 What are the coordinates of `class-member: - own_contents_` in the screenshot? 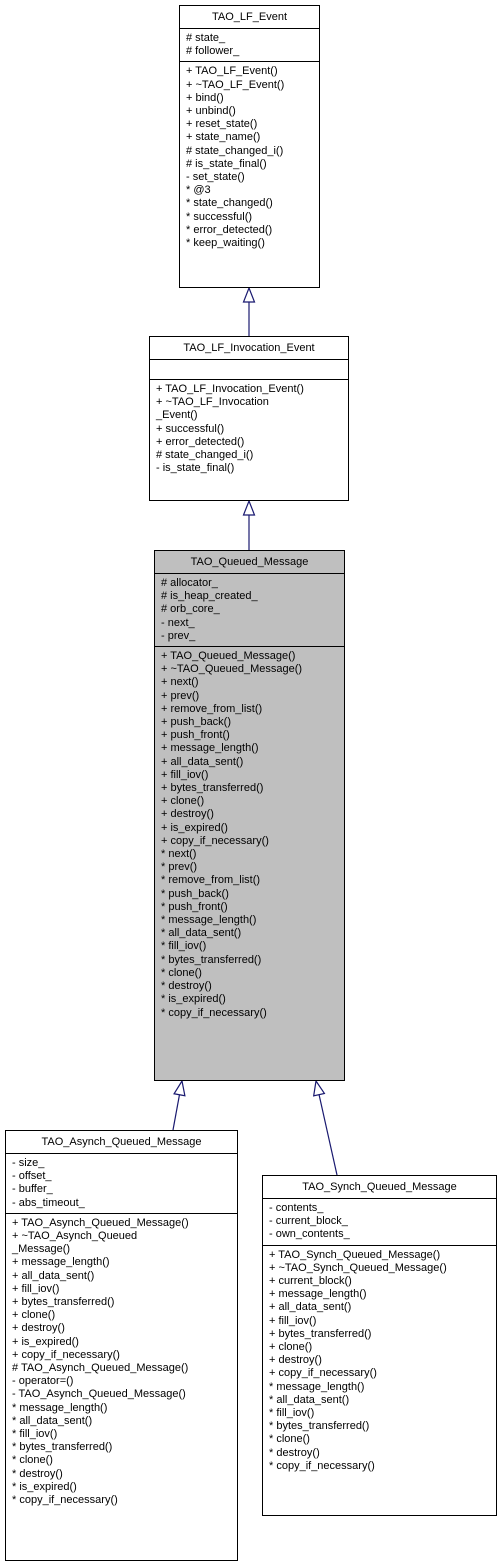 It's located at (309, 1234).